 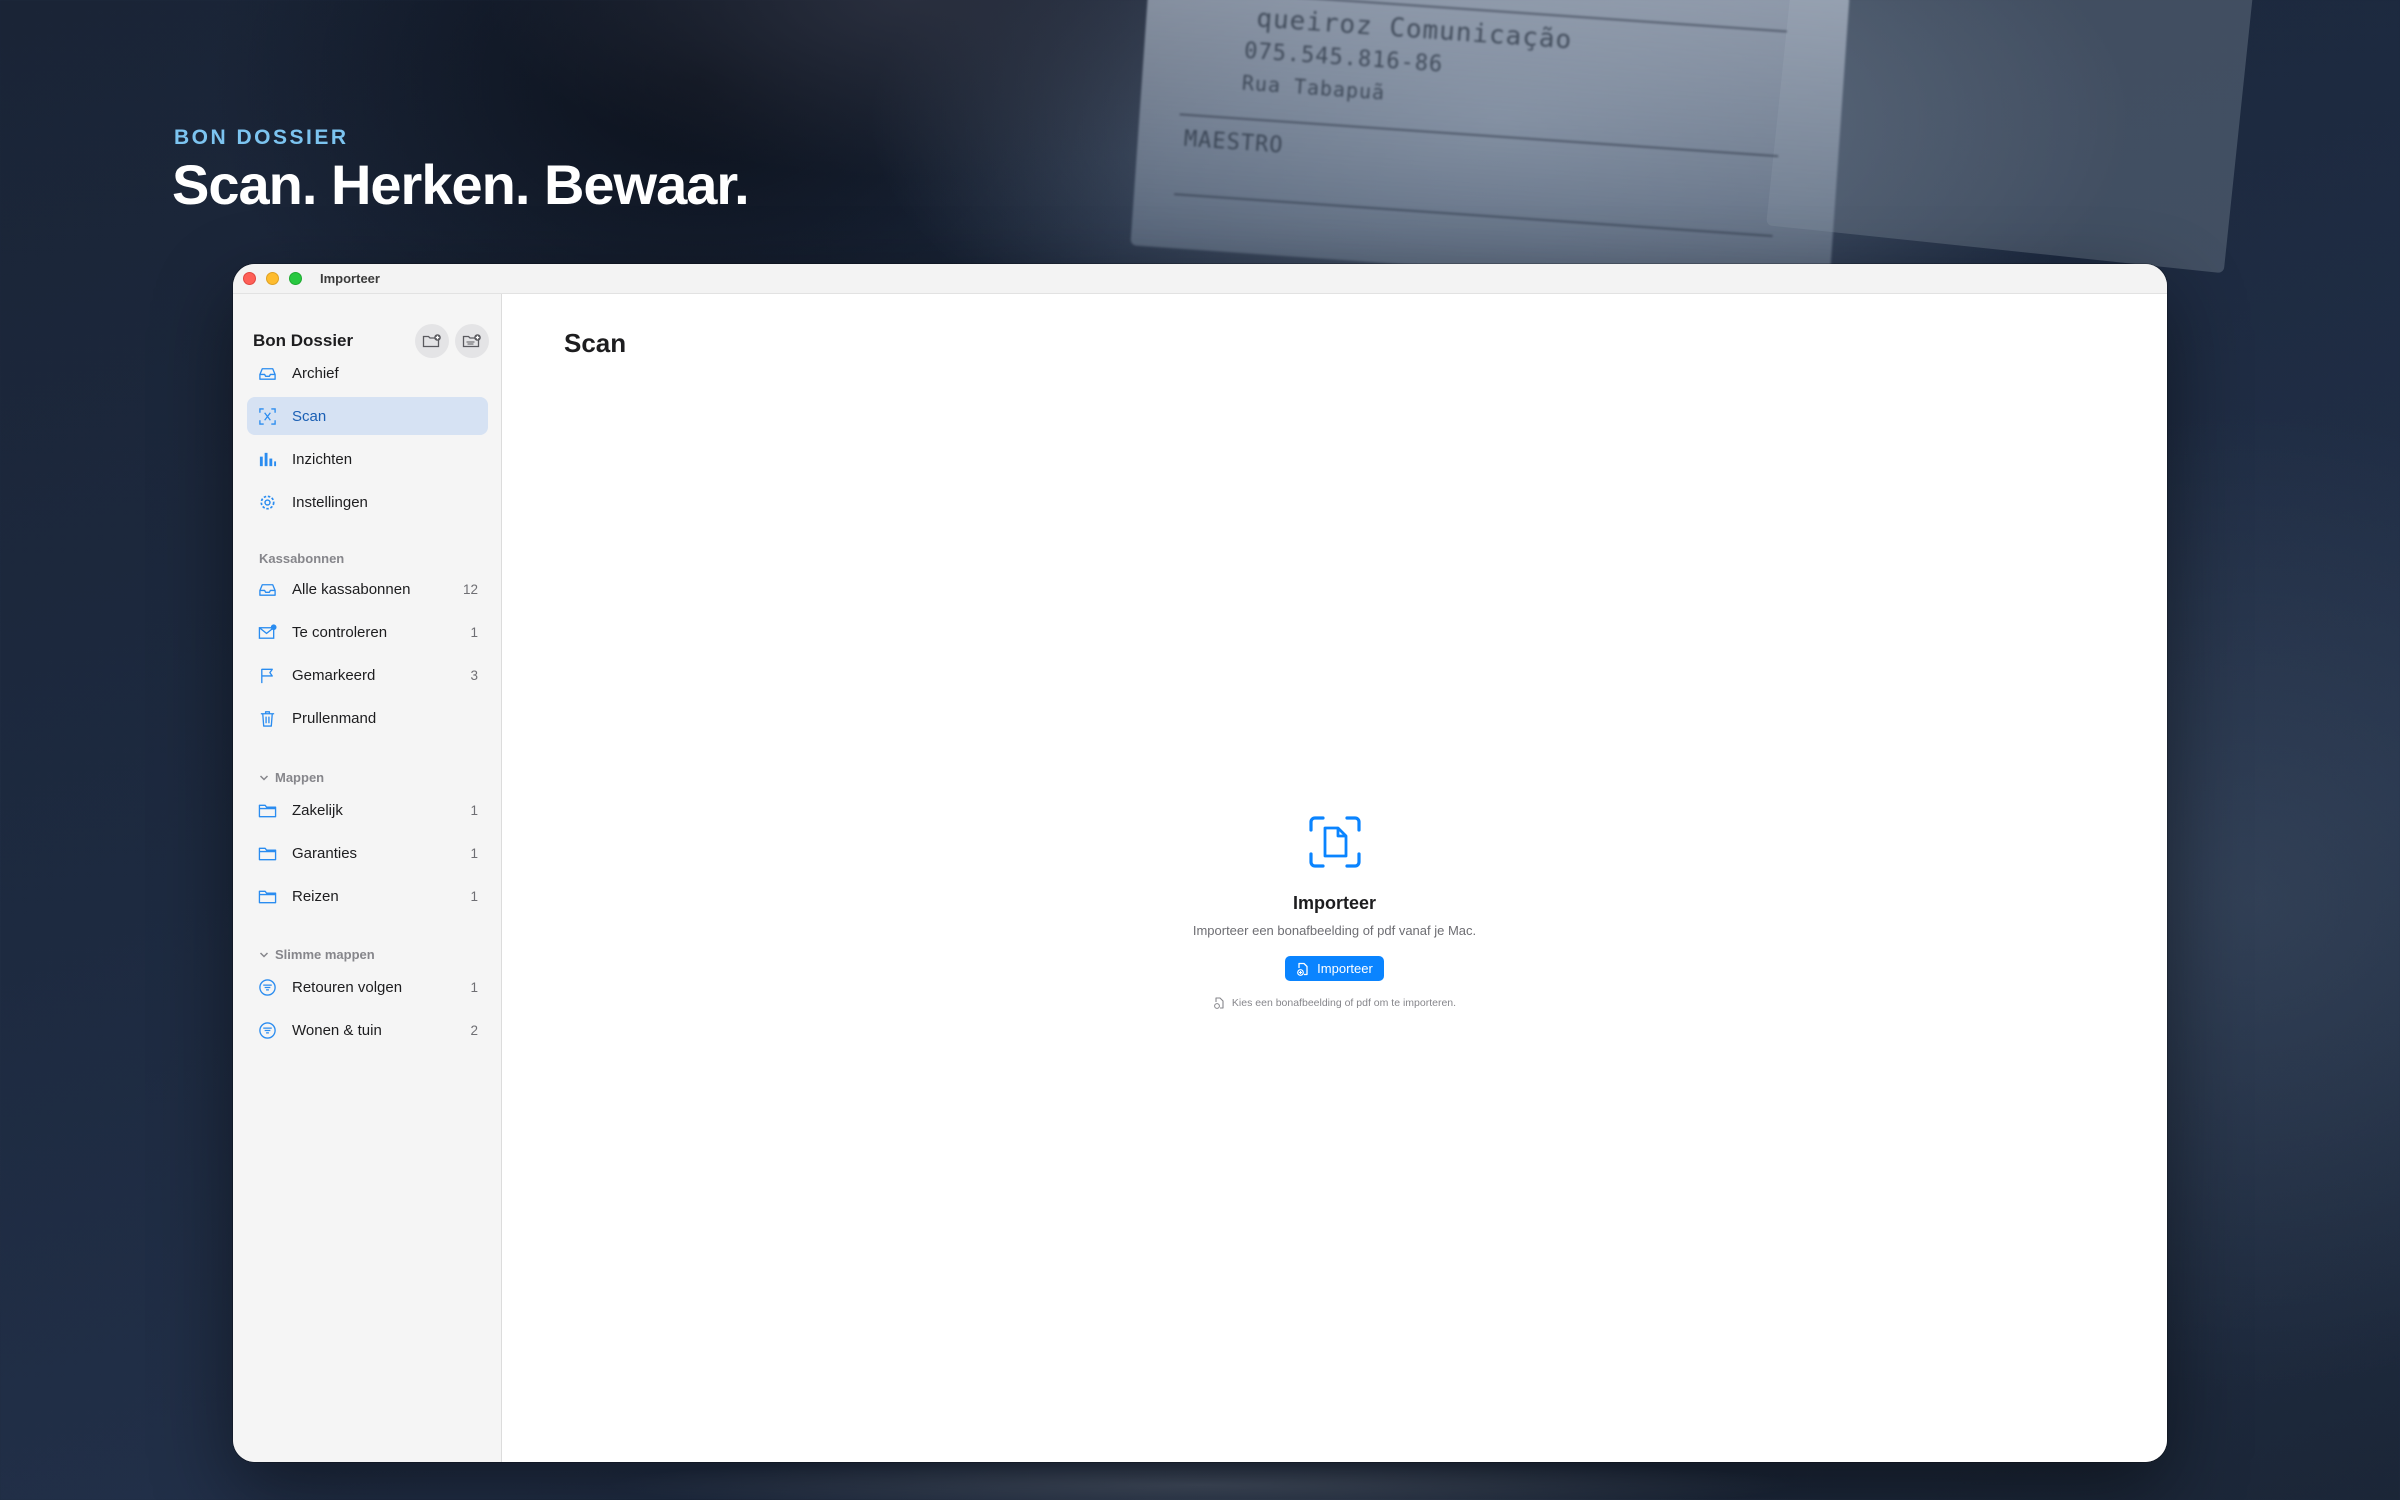 What do you see at coordinates (367, 459) in the screenshot?
I see `sidebar-item-inzichten: Inzichten` at bounding box center [367, 459].